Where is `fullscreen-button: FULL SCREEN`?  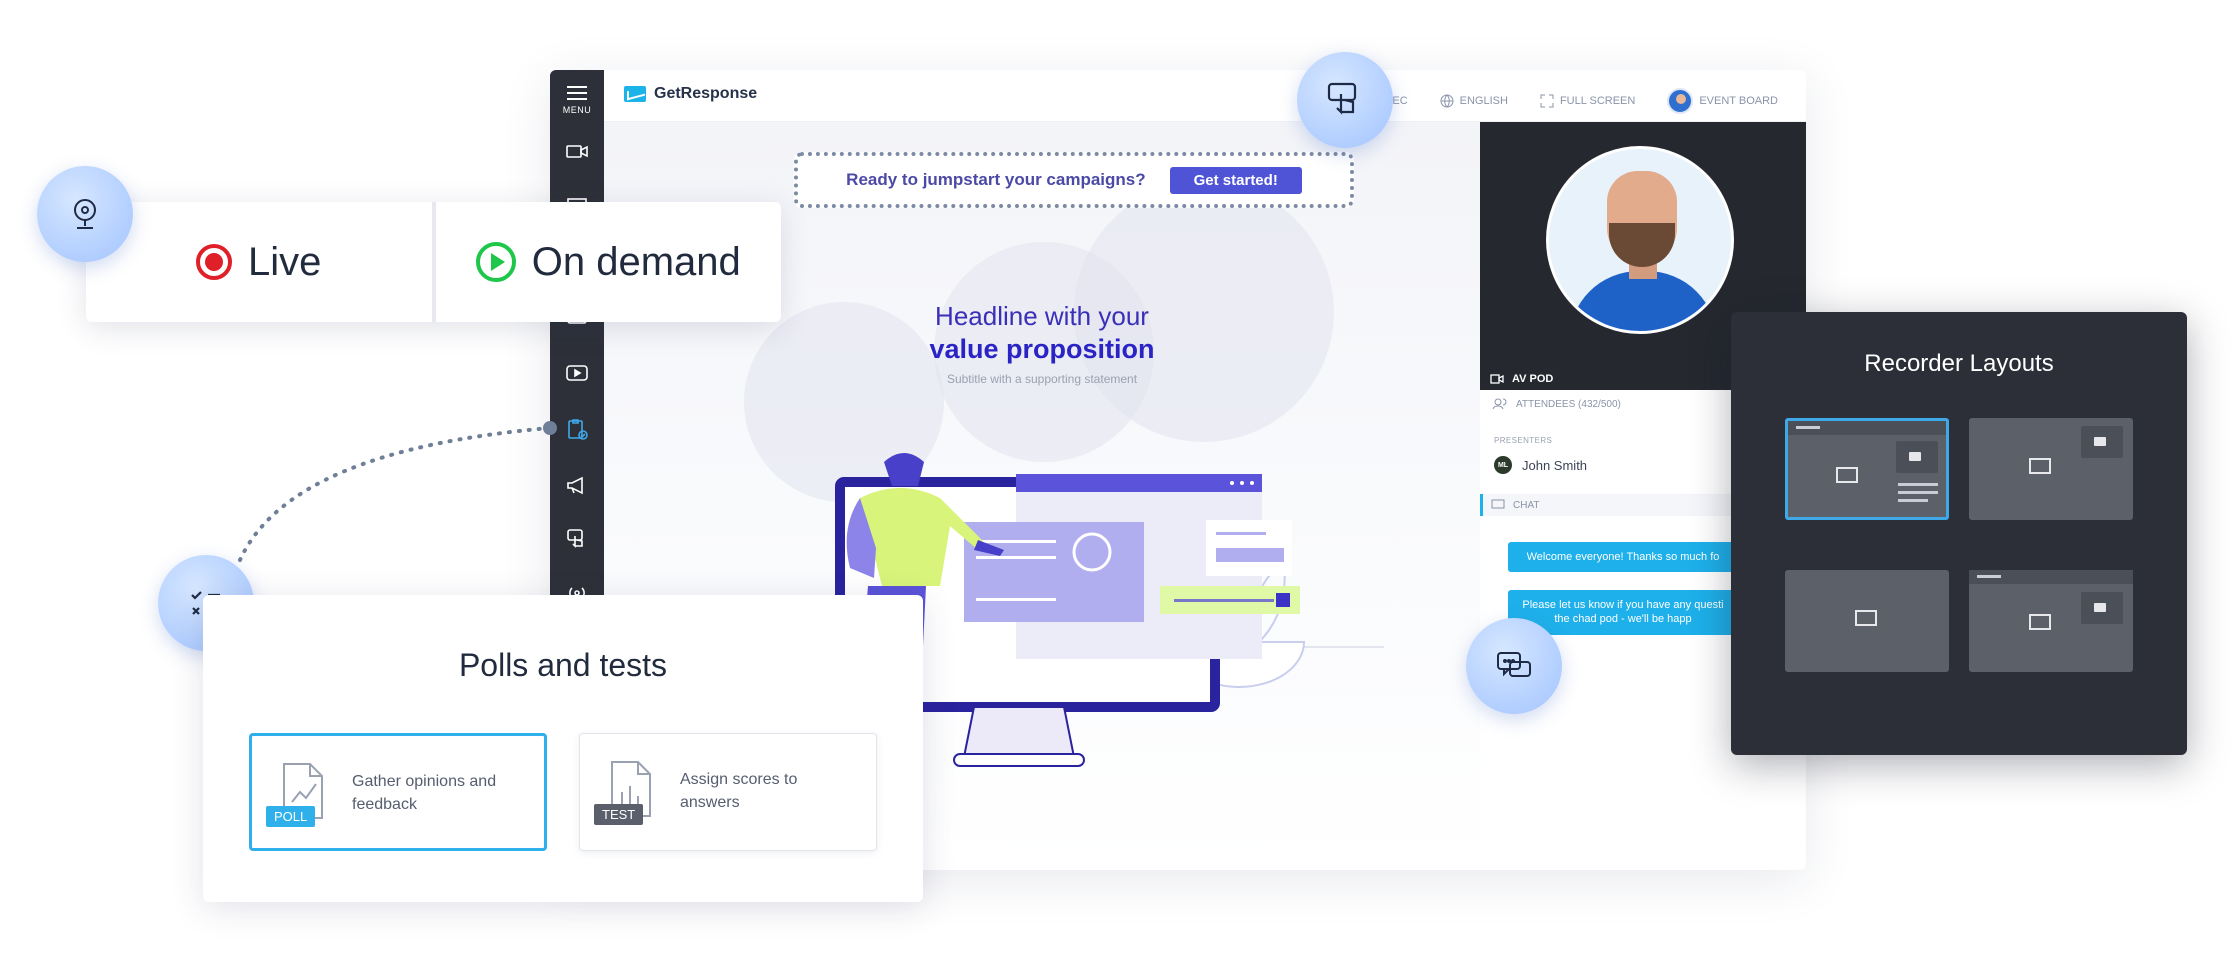
fullscreen-button: FULL SCREEN is located at coordinates (1587, 101).